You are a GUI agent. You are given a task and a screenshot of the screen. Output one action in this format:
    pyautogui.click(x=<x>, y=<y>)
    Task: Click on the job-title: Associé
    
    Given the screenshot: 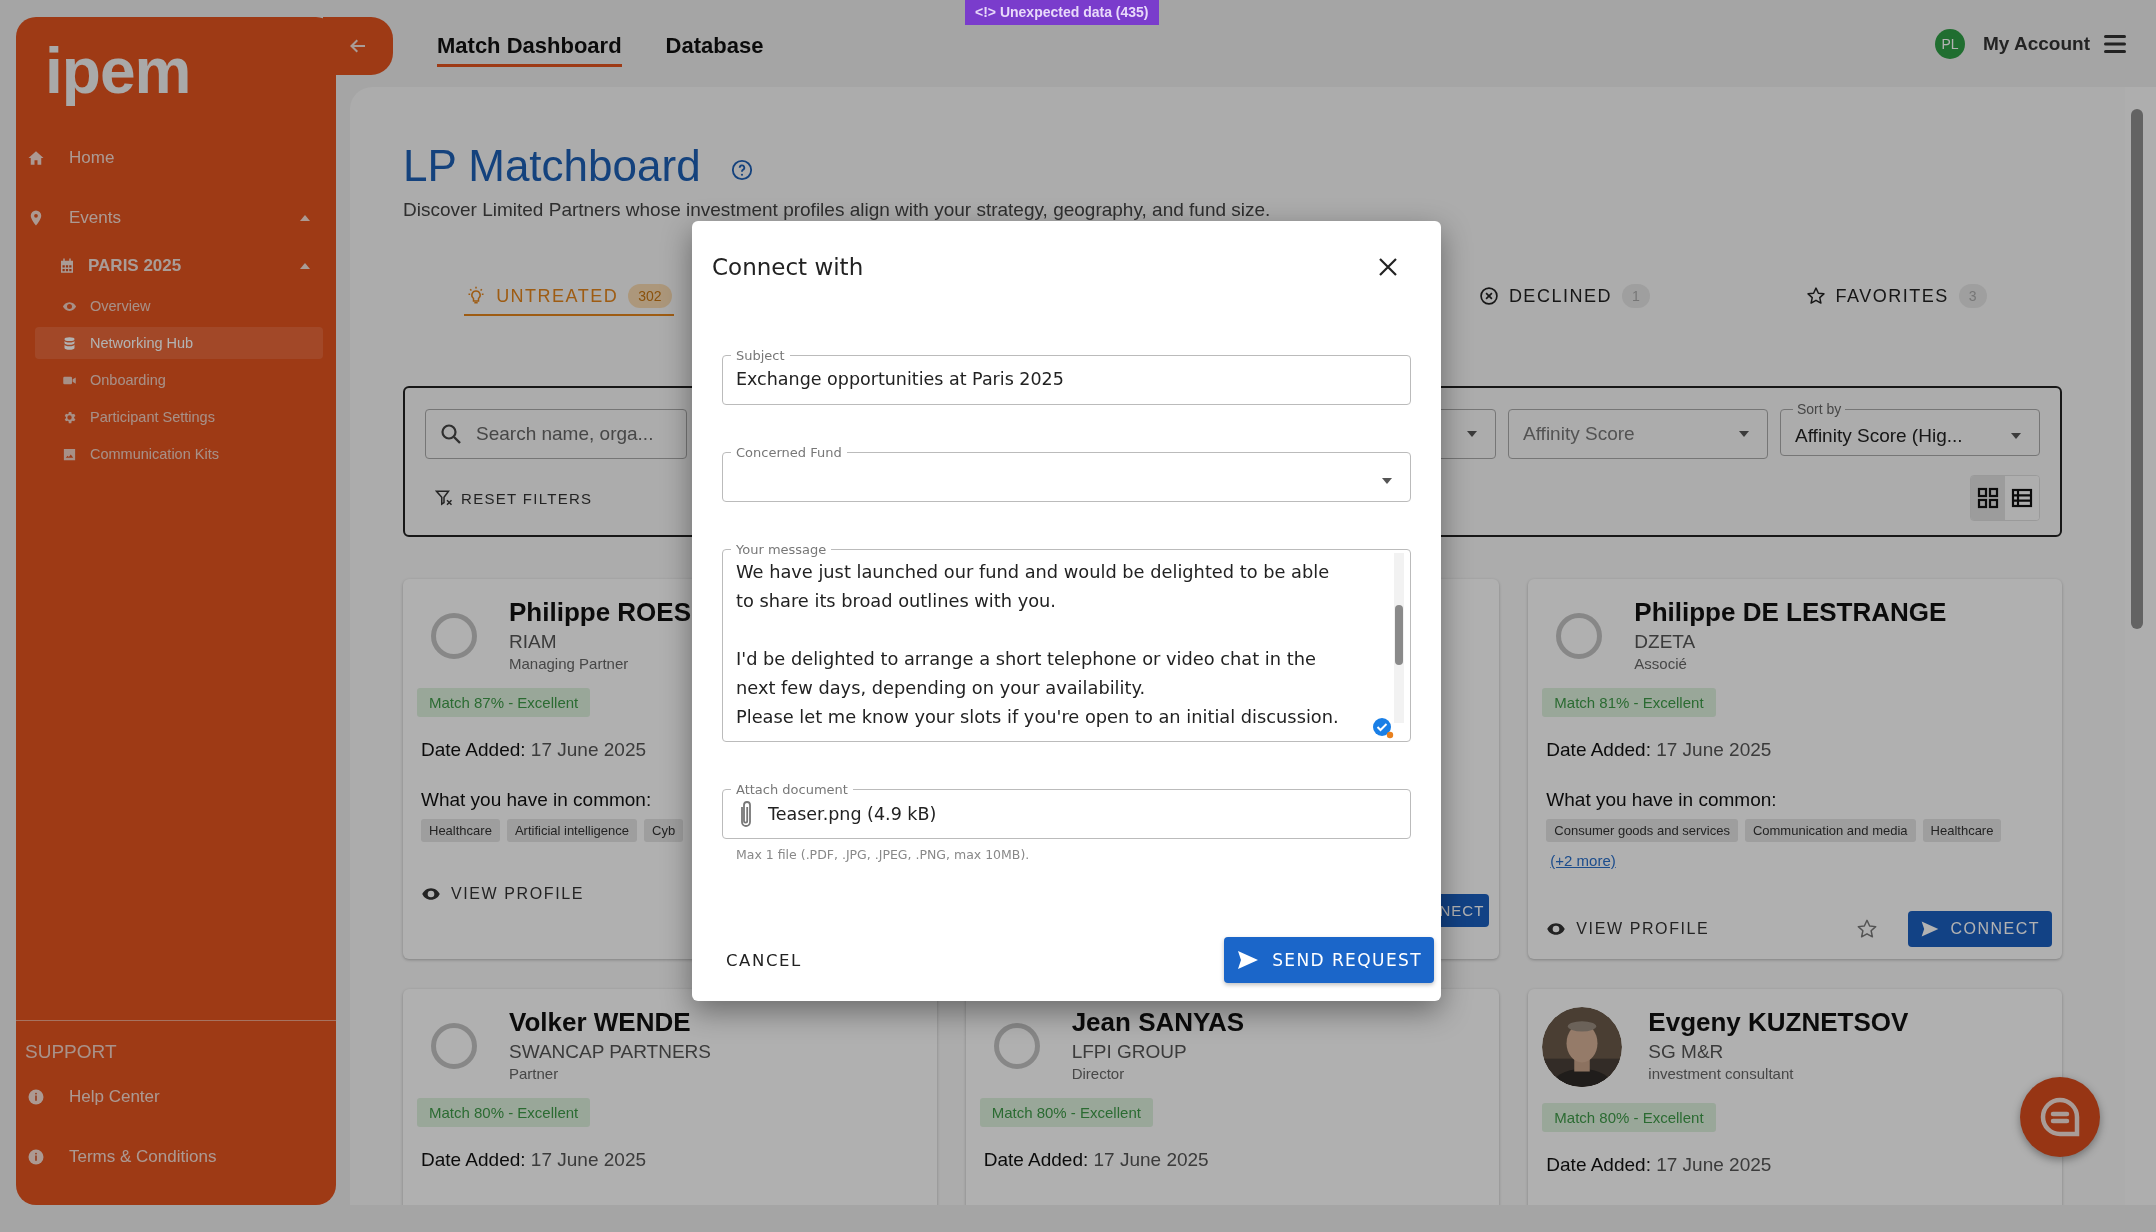 What is the action you would take?
    pyautogui.click(x=1661, y=663)
    